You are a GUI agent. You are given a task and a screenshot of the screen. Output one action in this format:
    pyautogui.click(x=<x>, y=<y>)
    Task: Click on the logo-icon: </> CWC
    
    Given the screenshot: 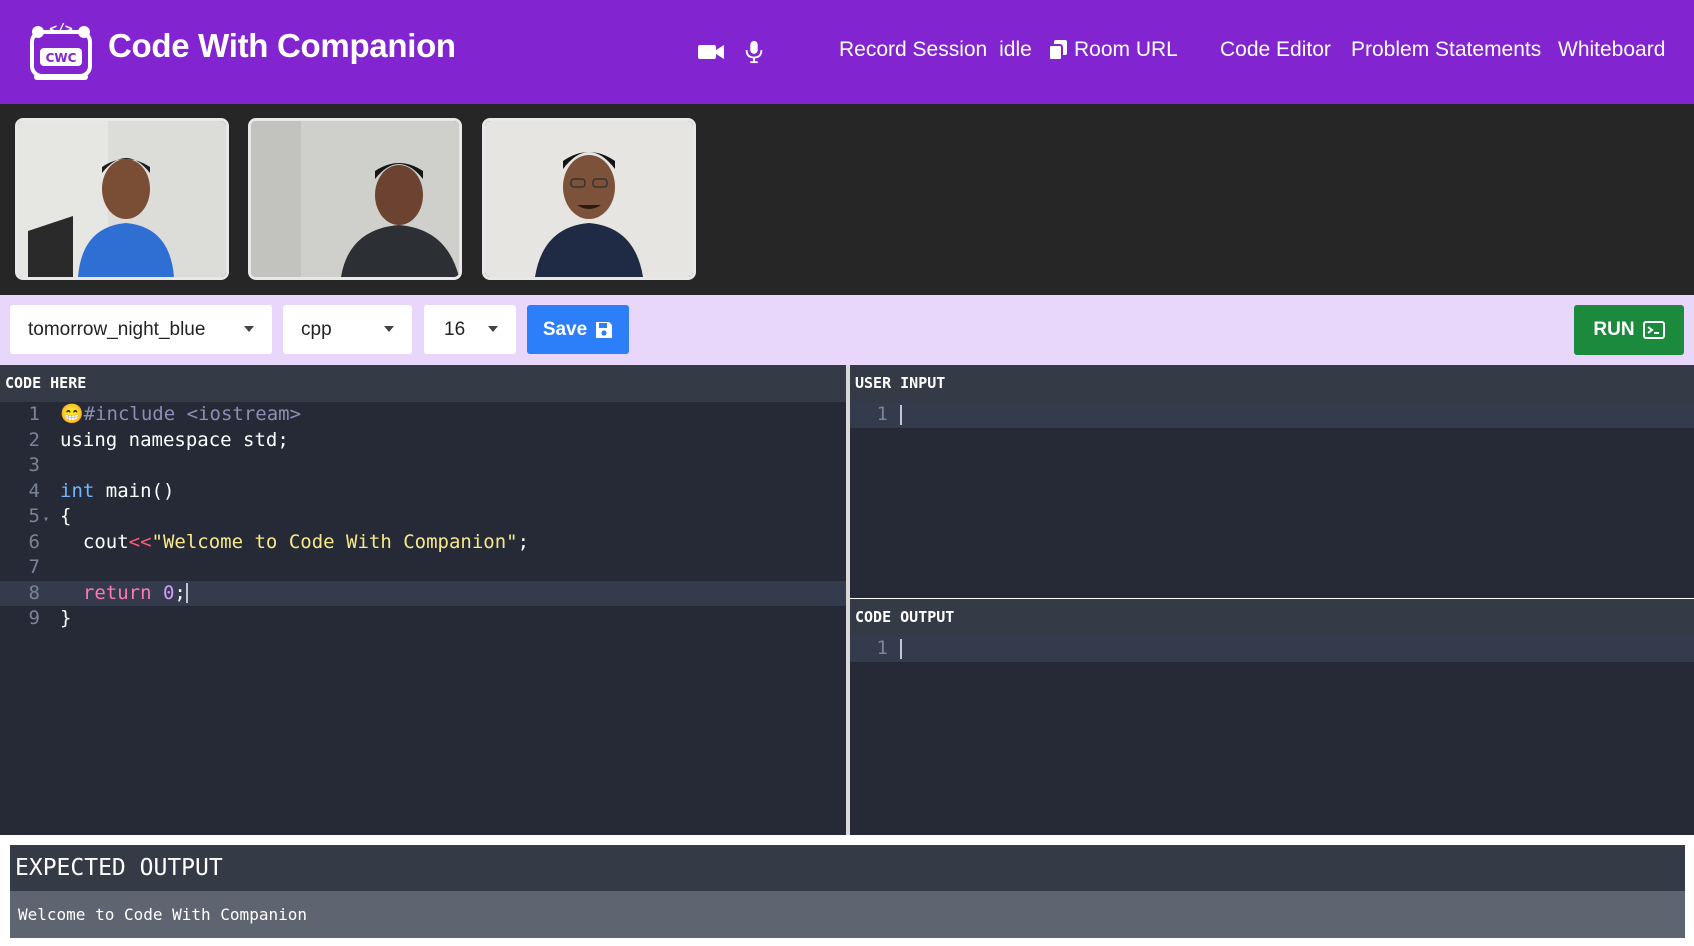 What is the action you would take?
    pyautogui.click(x=61, y=51)
    